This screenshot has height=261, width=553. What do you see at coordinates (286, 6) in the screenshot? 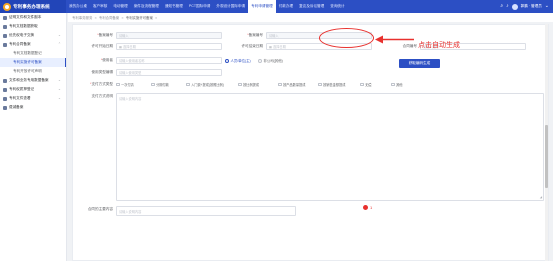
I see `nav-item: 付款办理` at bounding box center [286, 6].